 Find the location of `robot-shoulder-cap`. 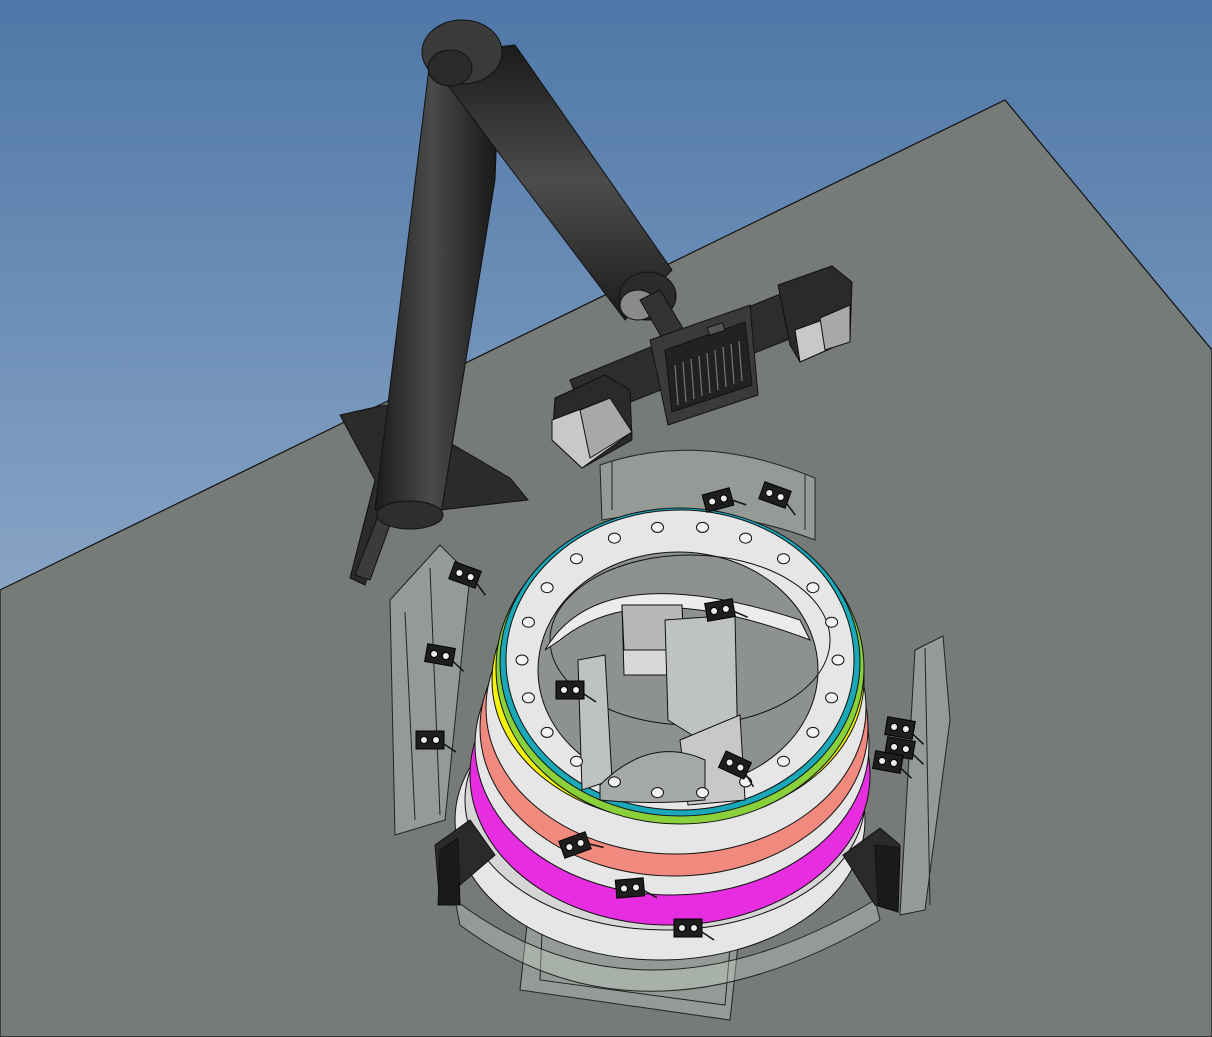

robot-shoulder-cap is located at coordinates (450, 68).